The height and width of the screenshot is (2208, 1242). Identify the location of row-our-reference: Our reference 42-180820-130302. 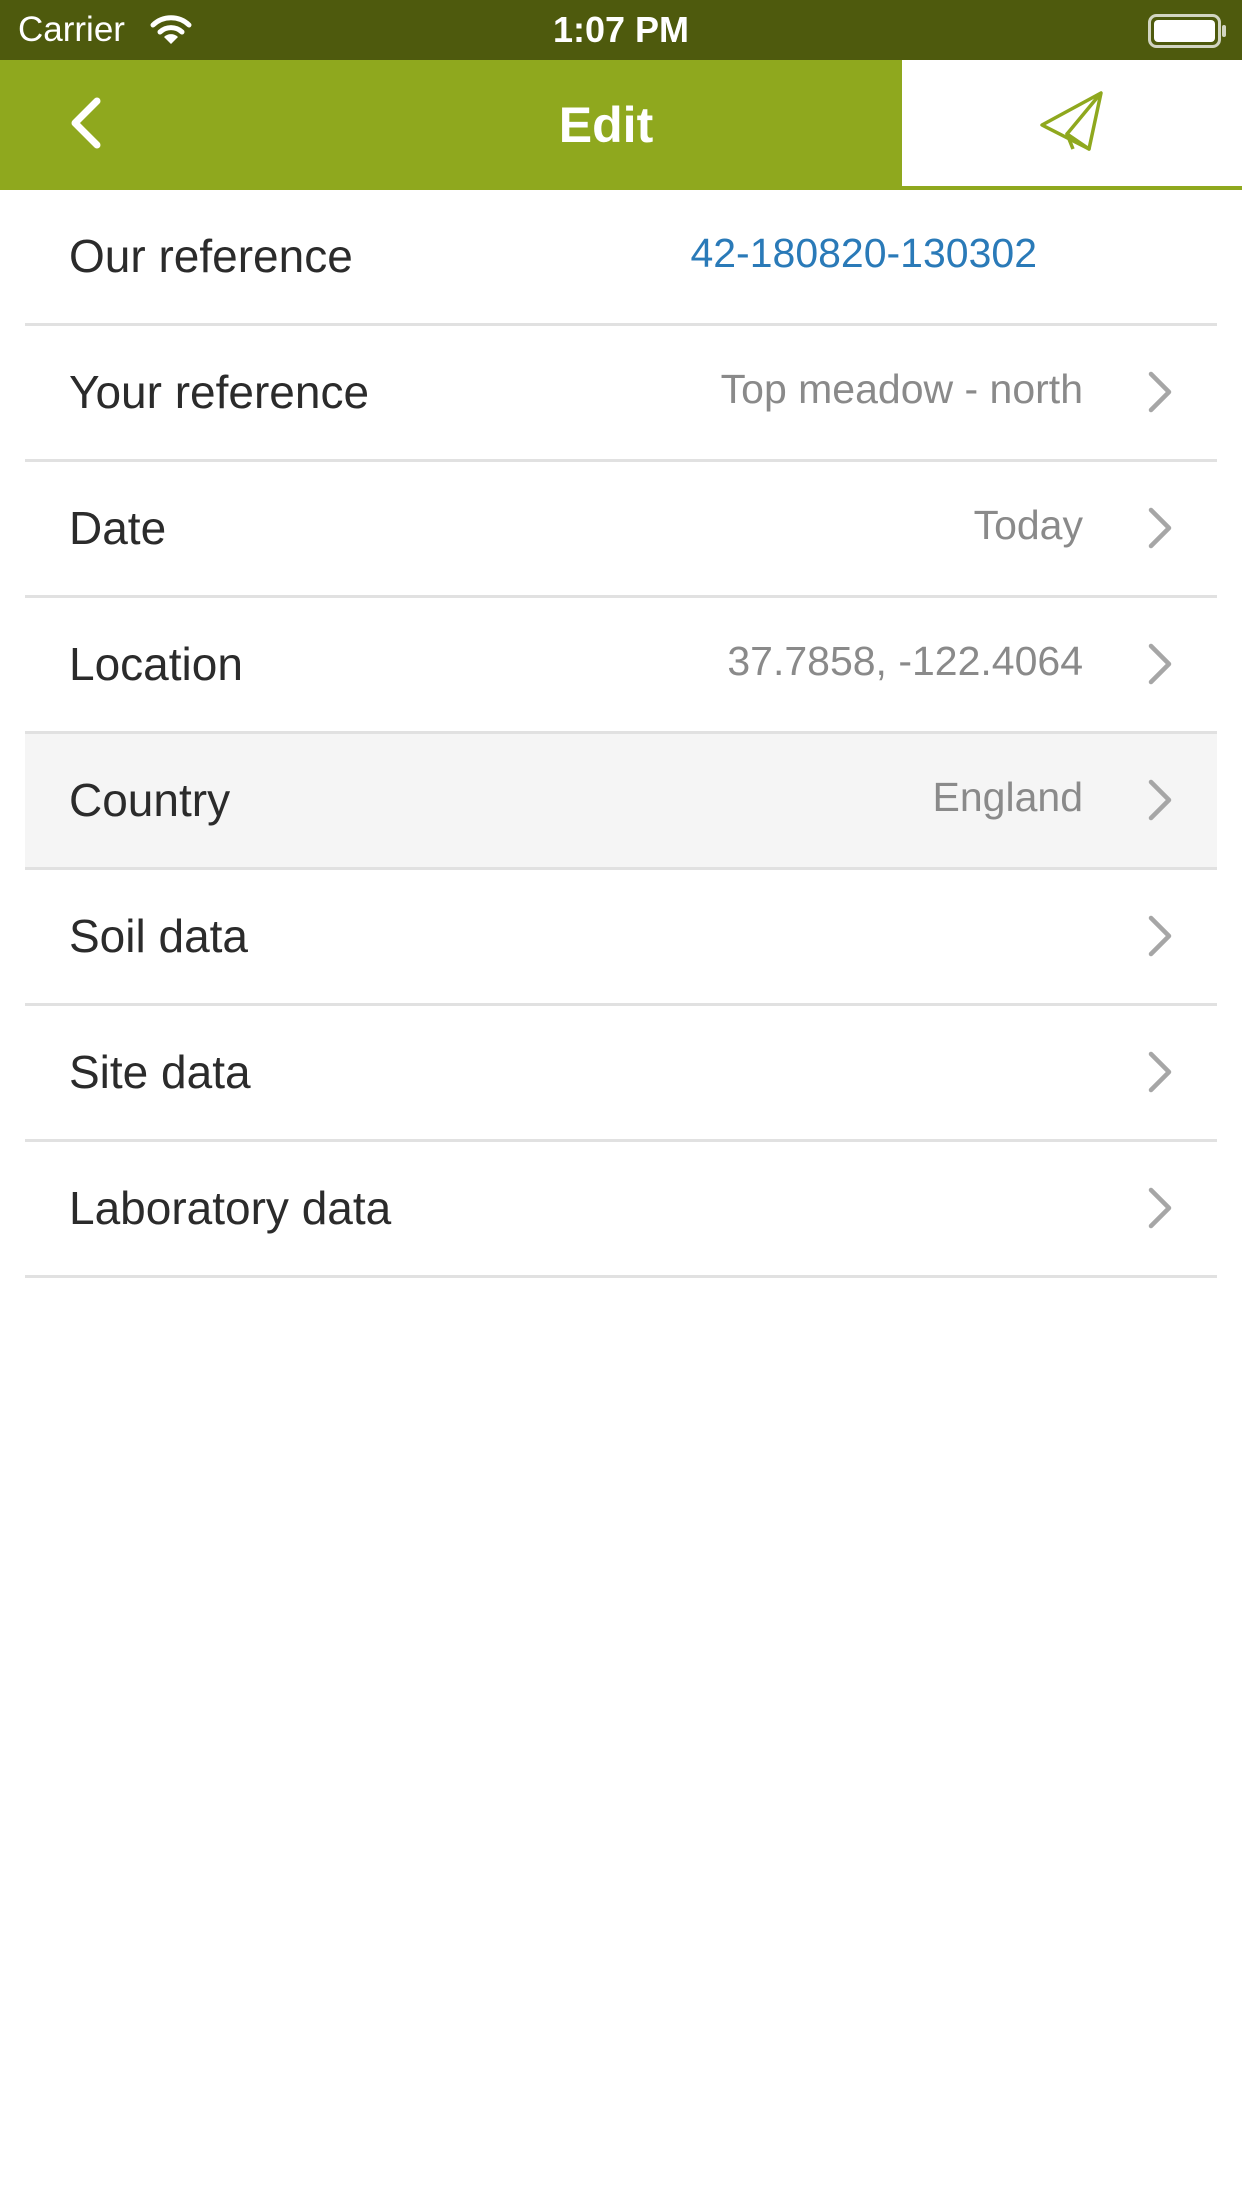
(621, 258).